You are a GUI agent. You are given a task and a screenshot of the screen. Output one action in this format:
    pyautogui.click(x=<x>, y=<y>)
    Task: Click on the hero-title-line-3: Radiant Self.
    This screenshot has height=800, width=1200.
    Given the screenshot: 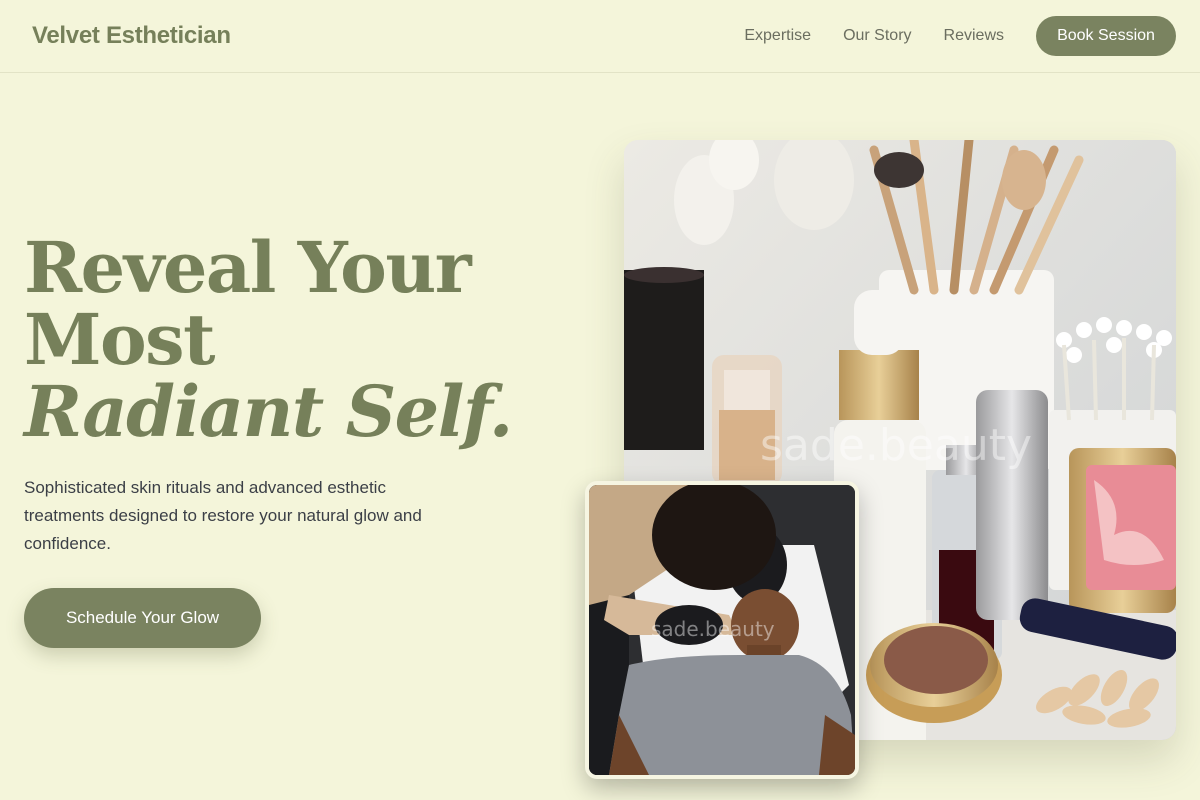 What is the action you would take?
    pyautogui.click(x=268, y=411)
    